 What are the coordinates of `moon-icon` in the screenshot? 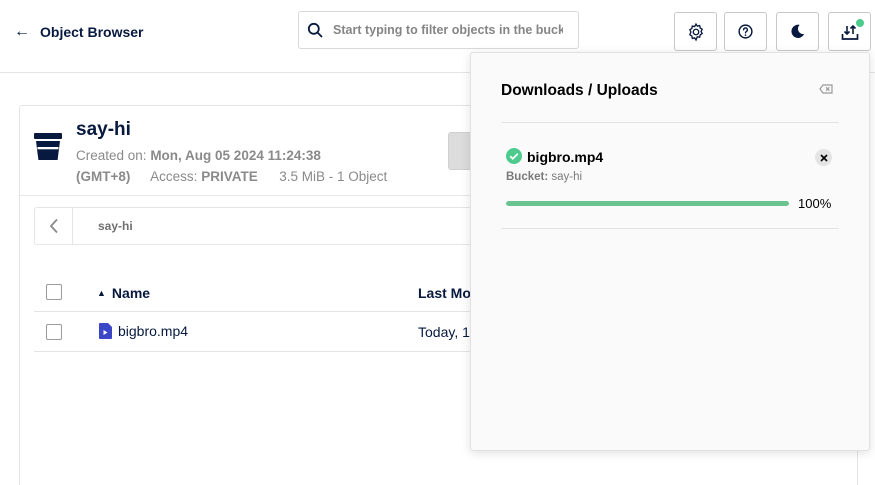 It's located at (798, 31).